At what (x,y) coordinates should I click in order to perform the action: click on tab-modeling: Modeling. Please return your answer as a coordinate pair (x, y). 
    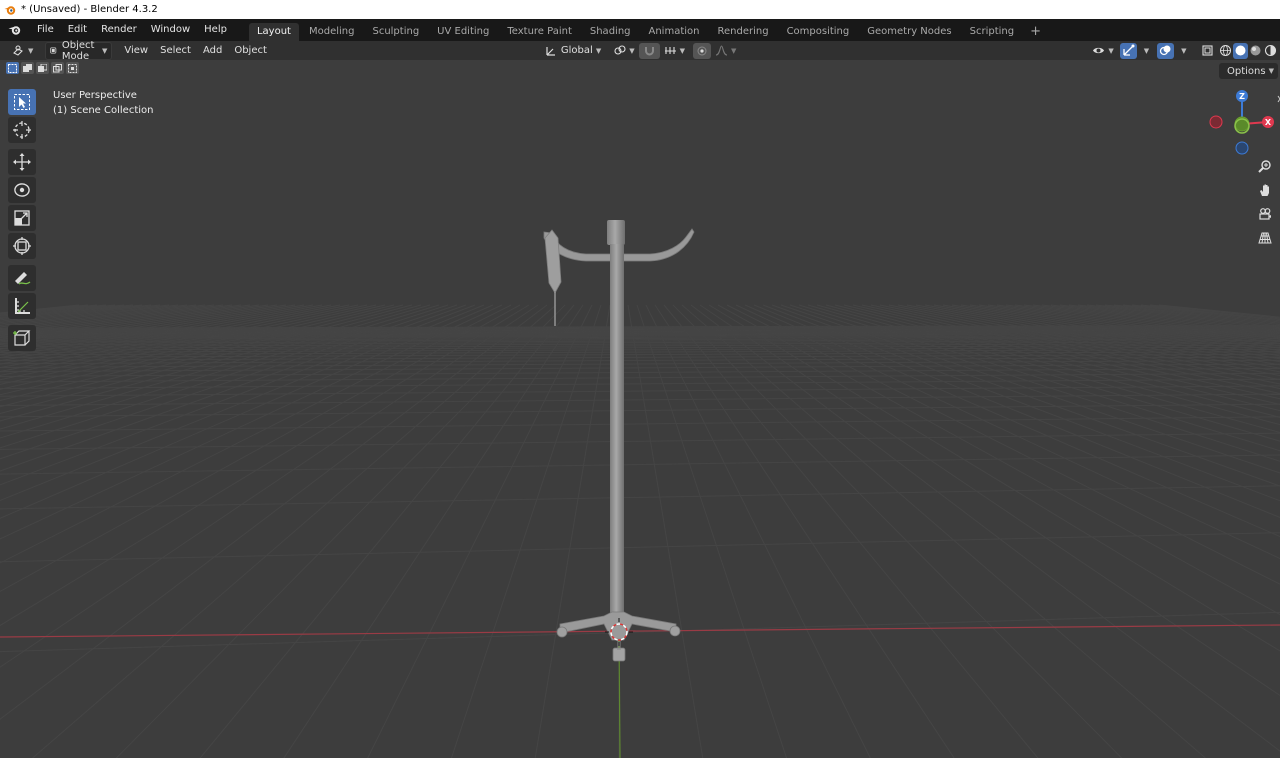
    Looking at the image, I should click on (332, 32).